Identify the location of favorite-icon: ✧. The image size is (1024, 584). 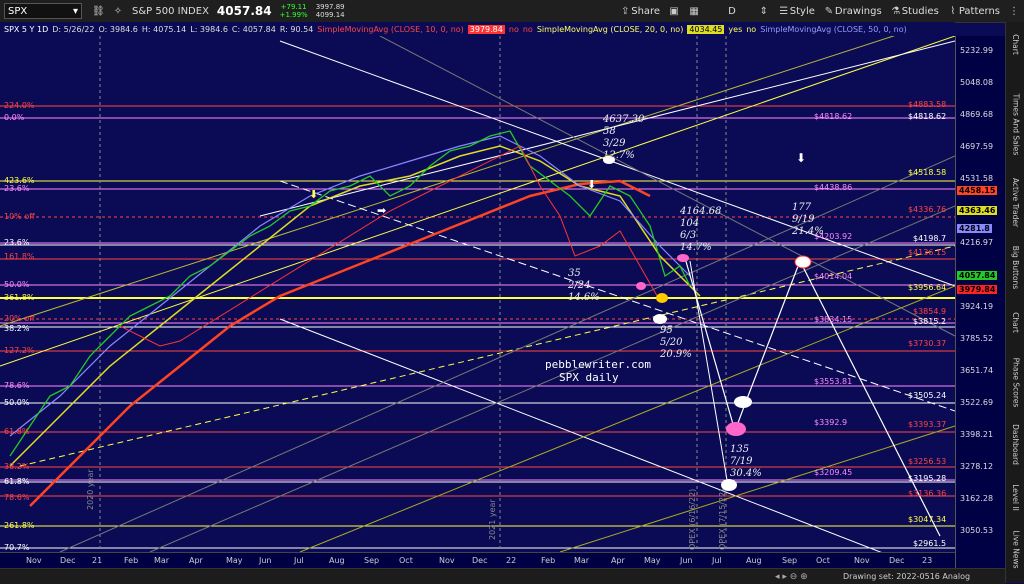
(118, 11).